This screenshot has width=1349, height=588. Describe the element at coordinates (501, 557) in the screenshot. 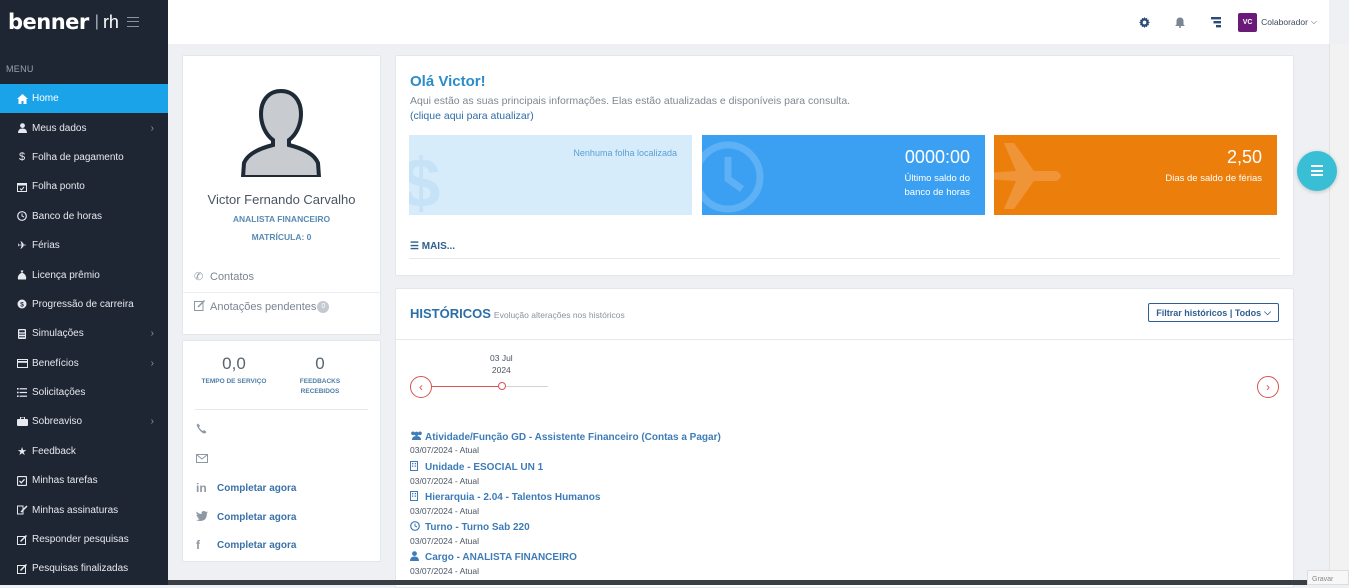

I see `history-item-label: Cargo - ANALISTA FINANCEIRO` at that location.